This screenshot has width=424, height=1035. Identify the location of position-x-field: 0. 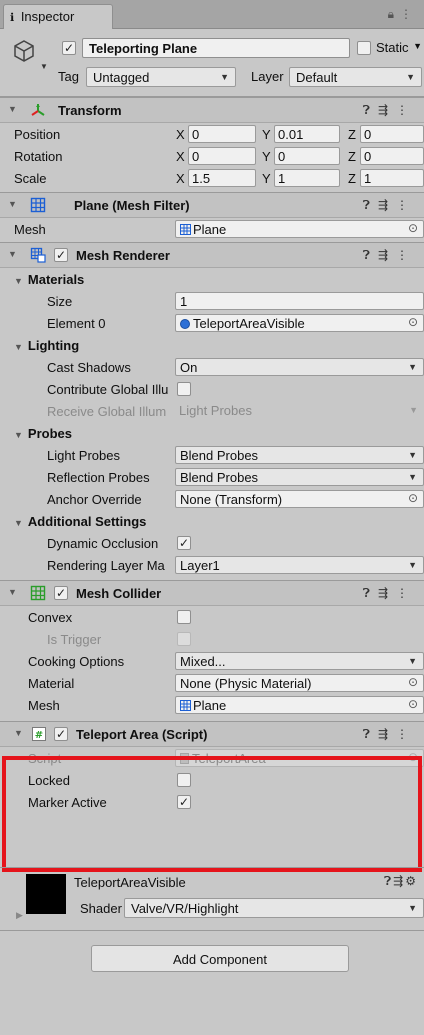
(222, 134).